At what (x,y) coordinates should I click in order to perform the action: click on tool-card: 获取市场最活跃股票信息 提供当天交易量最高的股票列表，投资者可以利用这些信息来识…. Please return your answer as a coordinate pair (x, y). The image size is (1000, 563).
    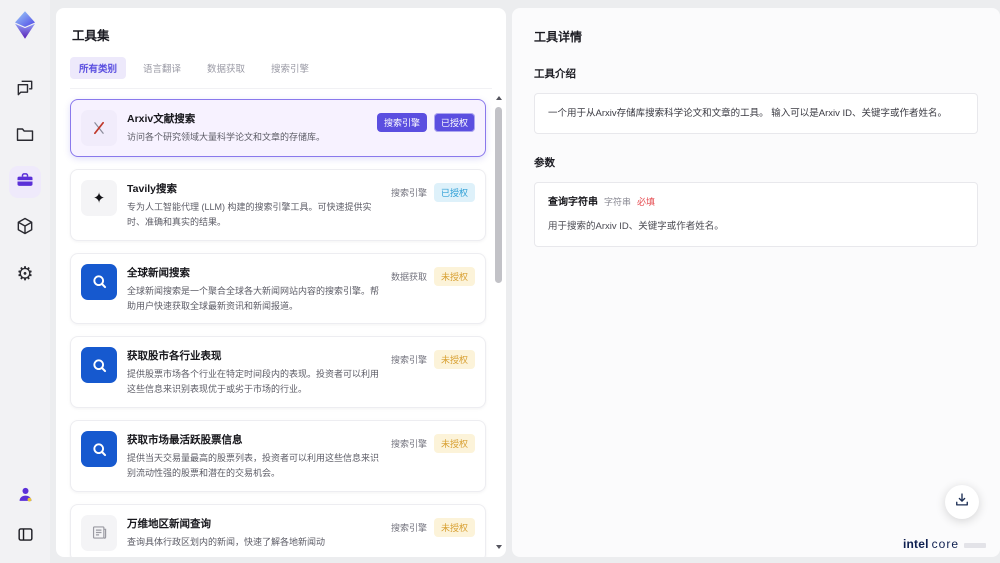
    Looking at the image, I should click on (278, 456).